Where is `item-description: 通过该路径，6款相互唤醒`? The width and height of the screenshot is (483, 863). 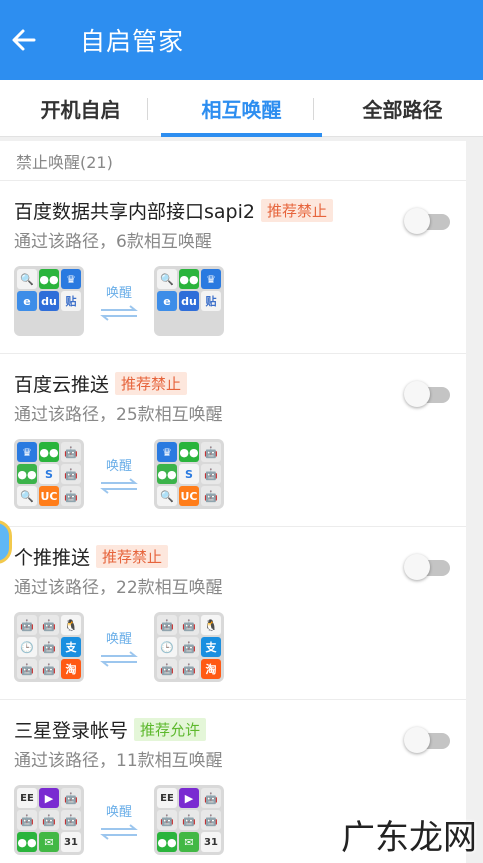 item-description: 通过该路径，6款相互唤醒 is located at coordinates (113, 242).